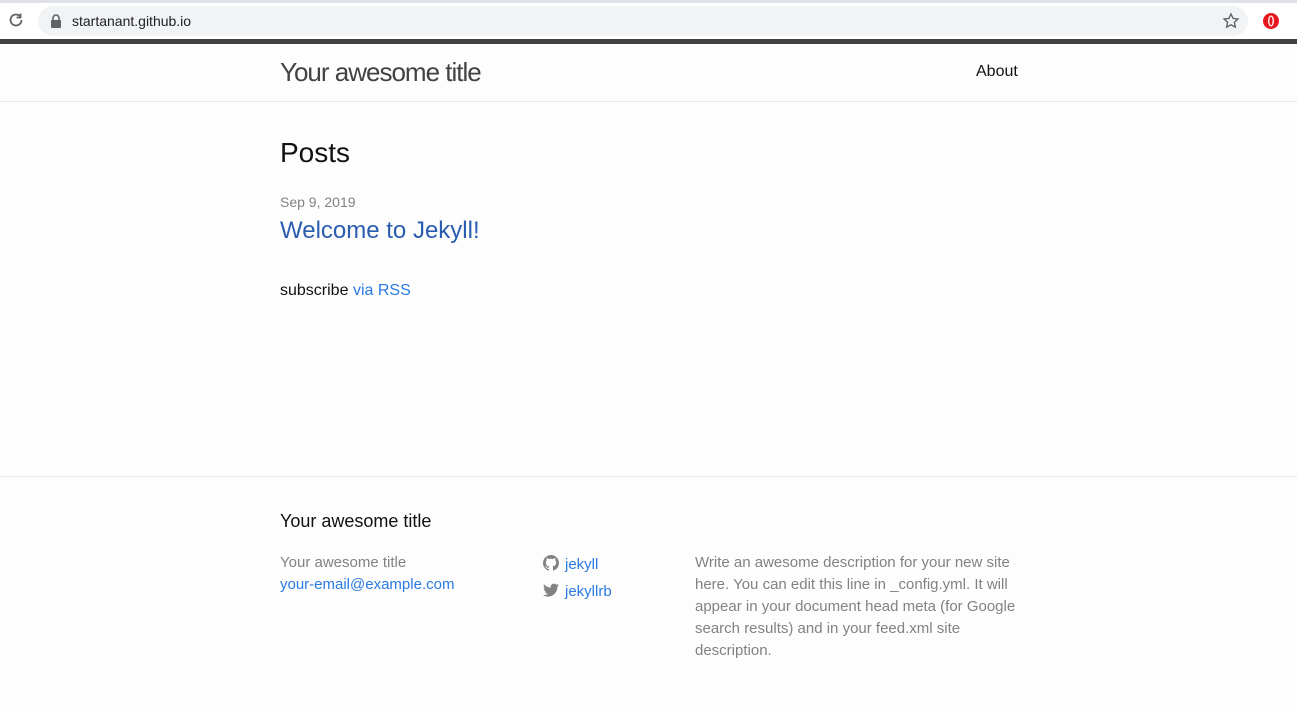 The height and width of the screenshot is (712, 1297). I want to click on address-bar: startanant.github.io, so click(643, 21).